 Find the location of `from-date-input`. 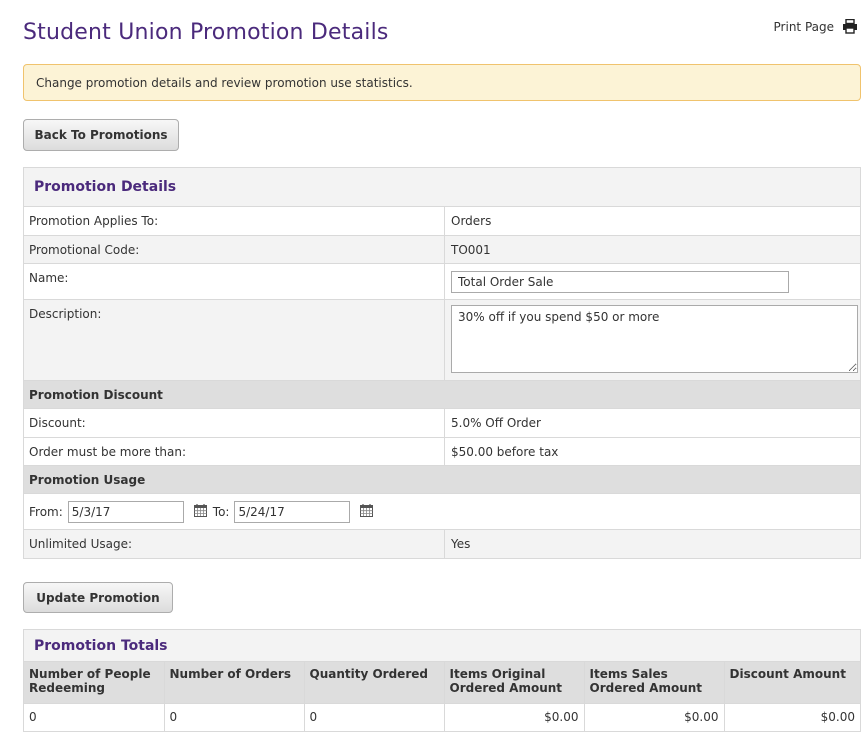

from-date-input is located at coordinates (125, 511).